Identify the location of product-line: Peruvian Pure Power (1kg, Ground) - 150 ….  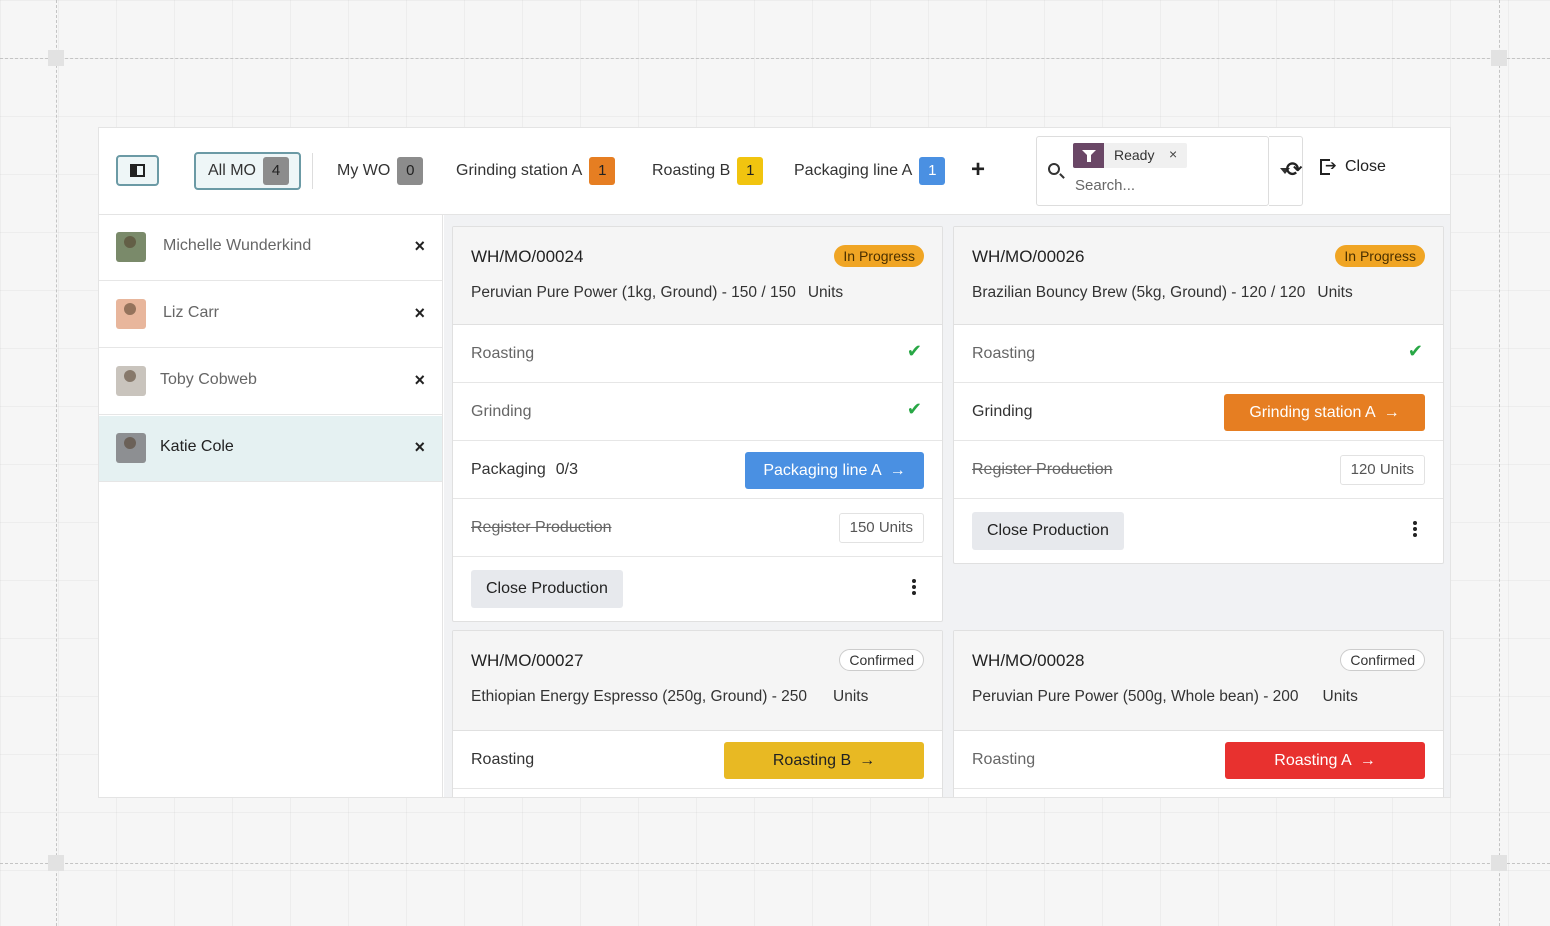
(657, 293).